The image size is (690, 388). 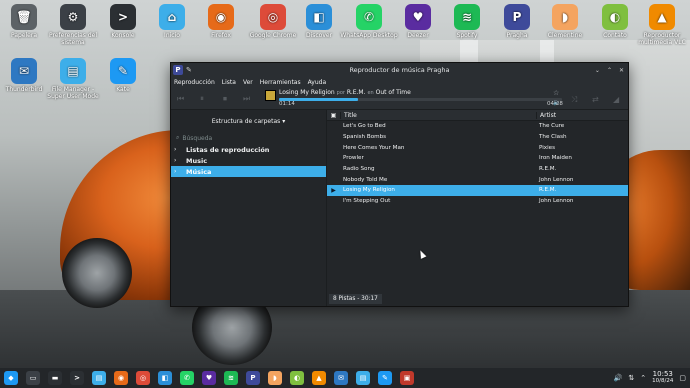 What do you see at coordinates (248, 149) in the screenshot?
I see `tree-item-playlists: › Listas de reproducción` at bounding box center [248, 149].